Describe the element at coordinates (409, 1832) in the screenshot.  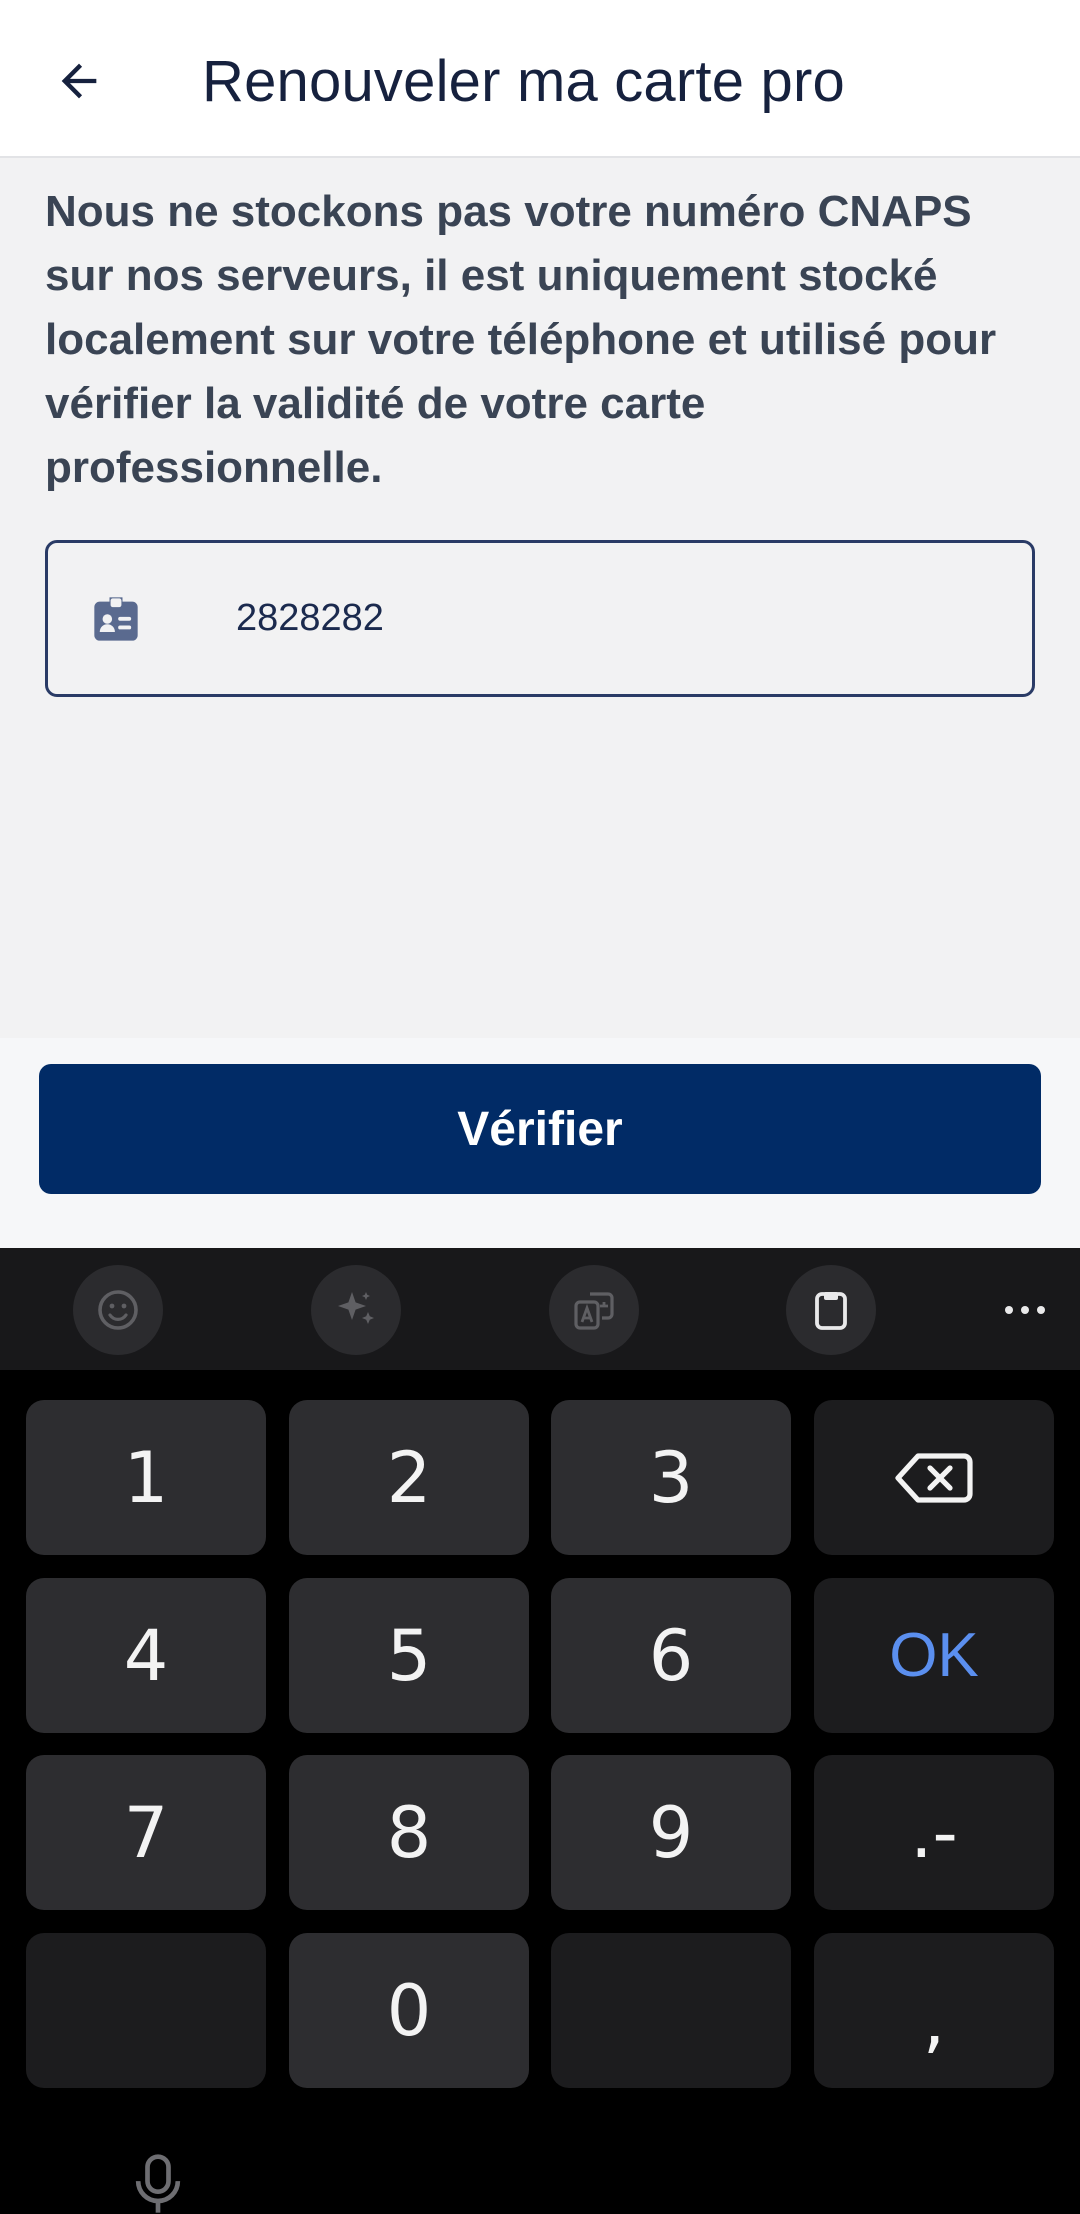
I see `key-8: 8` at that location.